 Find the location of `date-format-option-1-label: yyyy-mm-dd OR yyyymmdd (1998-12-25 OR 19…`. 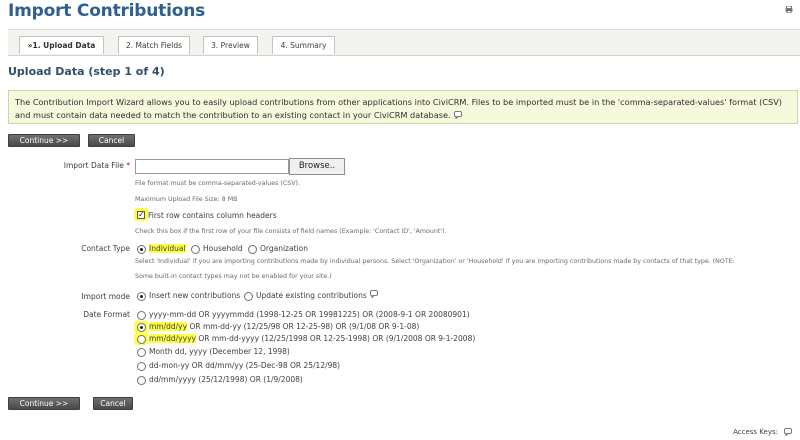

date-format-option-1-label: yyyy-mm-dd OR yyyymmdd (1998-12-25 OR 19… is located at coordinates (309, 314).